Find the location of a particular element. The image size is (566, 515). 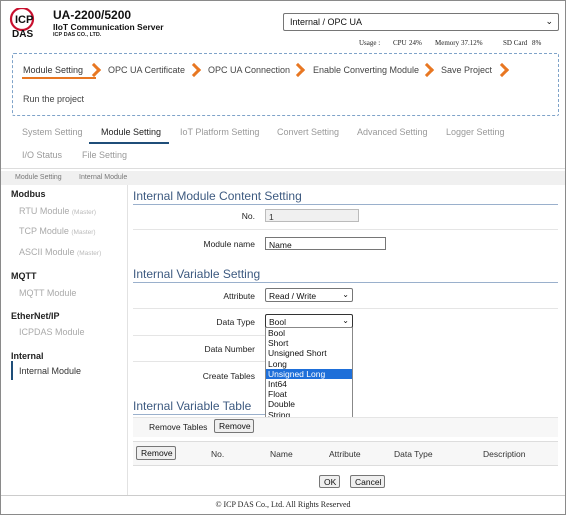

sidebar-group-ethernetip: EtherNet/IP is located at coordinates (35, 316).